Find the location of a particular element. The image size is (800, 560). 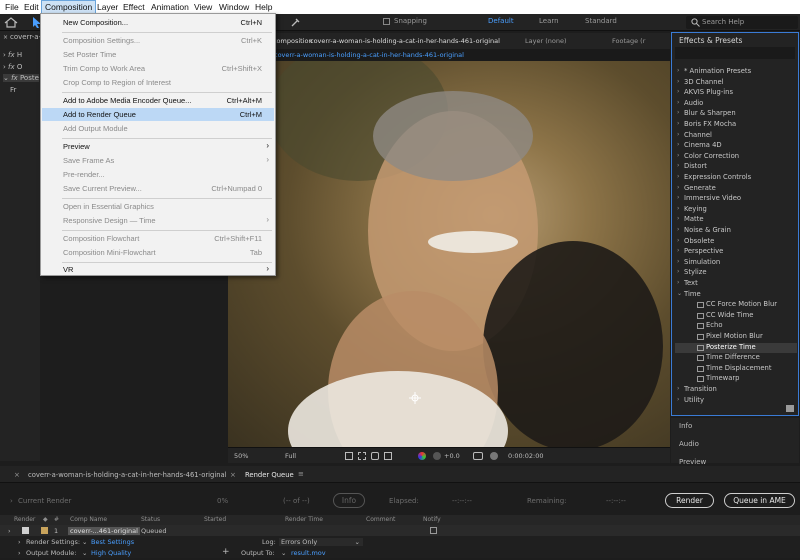

effect-category: › Color Correction is located at coordinates (736, 157).